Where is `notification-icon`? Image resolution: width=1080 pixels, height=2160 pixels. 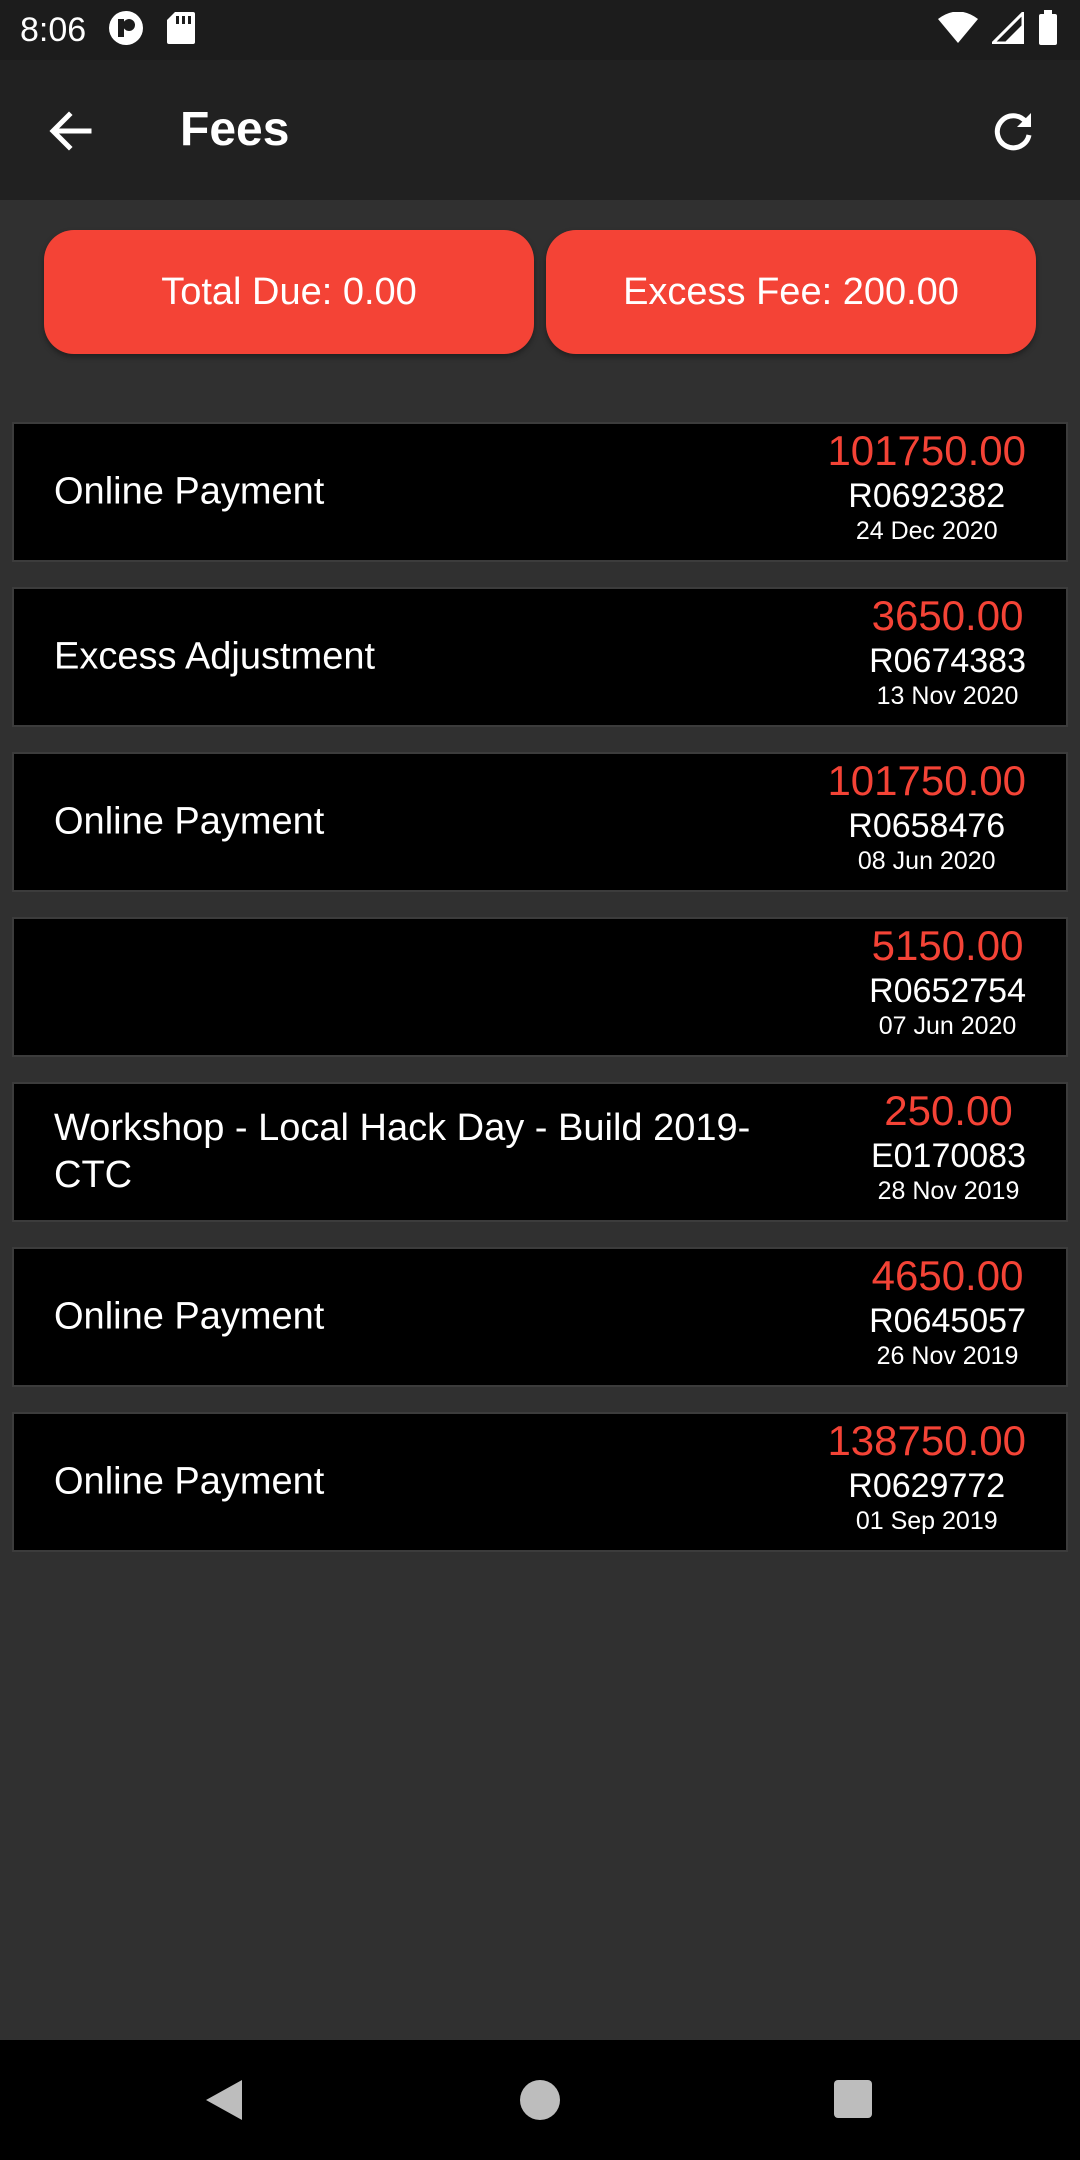
notification-icon is located at coordinates (126, 30).